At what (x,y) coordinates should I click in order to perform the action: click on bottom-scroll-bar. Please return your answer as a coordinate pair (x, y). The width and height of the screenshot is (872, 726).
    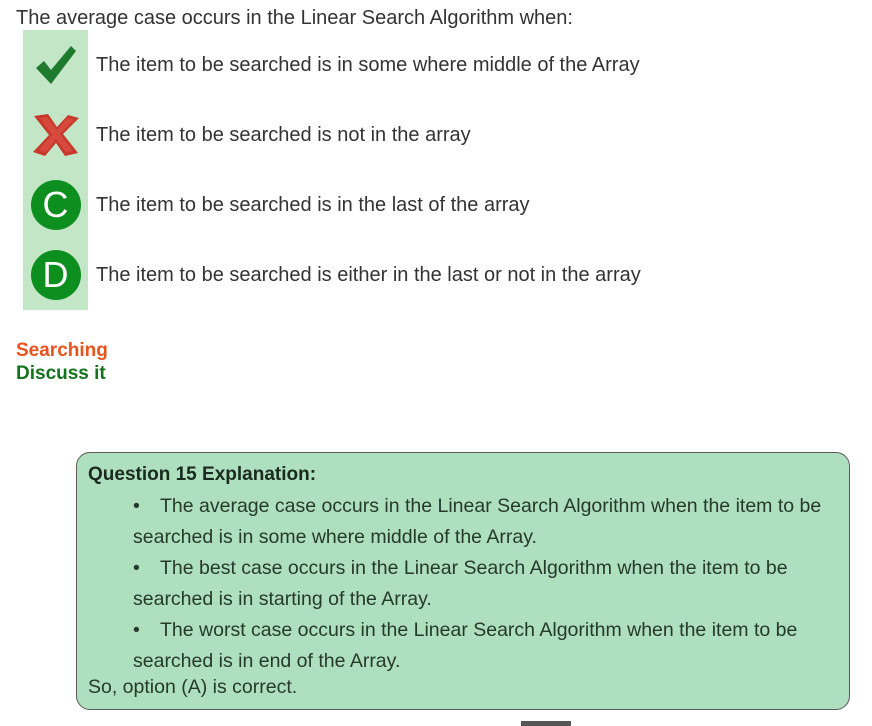
    Looking at the image, I should click on (546, 723).